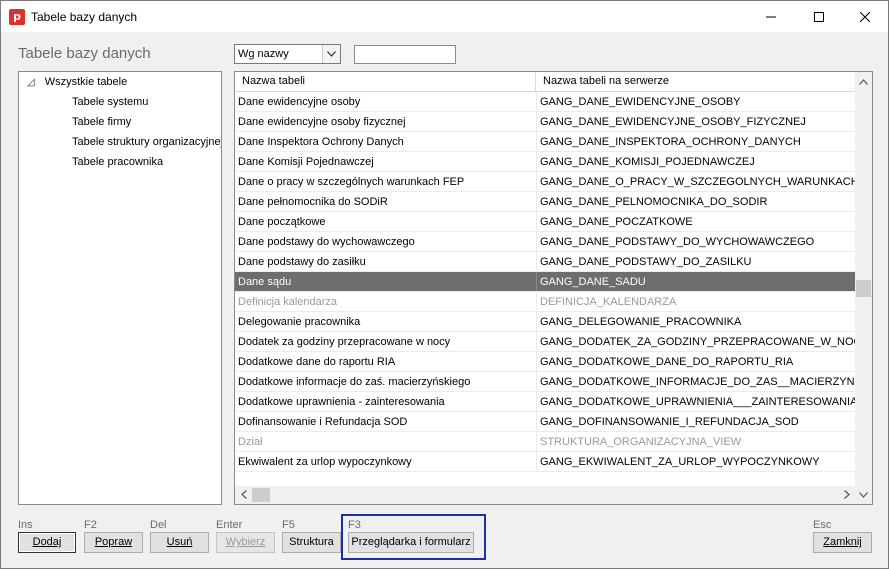  What do you see at coordinates (863, 288) in the screenshot?
I see `vertical-scroll-thumb` at bounding box center [863, 288].